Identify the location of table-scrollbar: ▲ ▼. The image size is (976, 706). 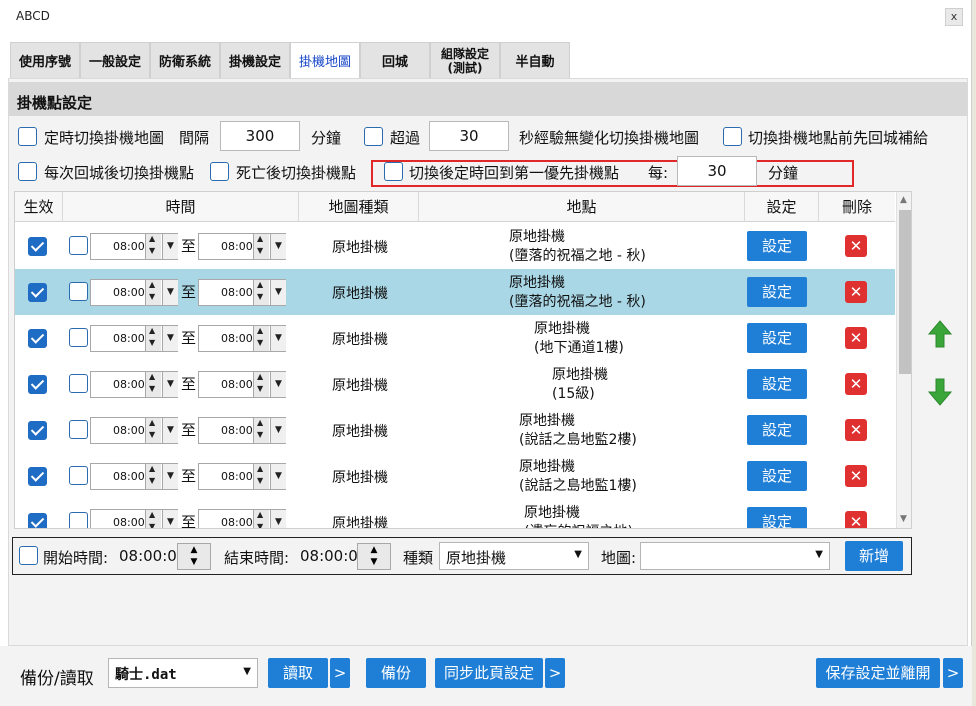
(903, 360).